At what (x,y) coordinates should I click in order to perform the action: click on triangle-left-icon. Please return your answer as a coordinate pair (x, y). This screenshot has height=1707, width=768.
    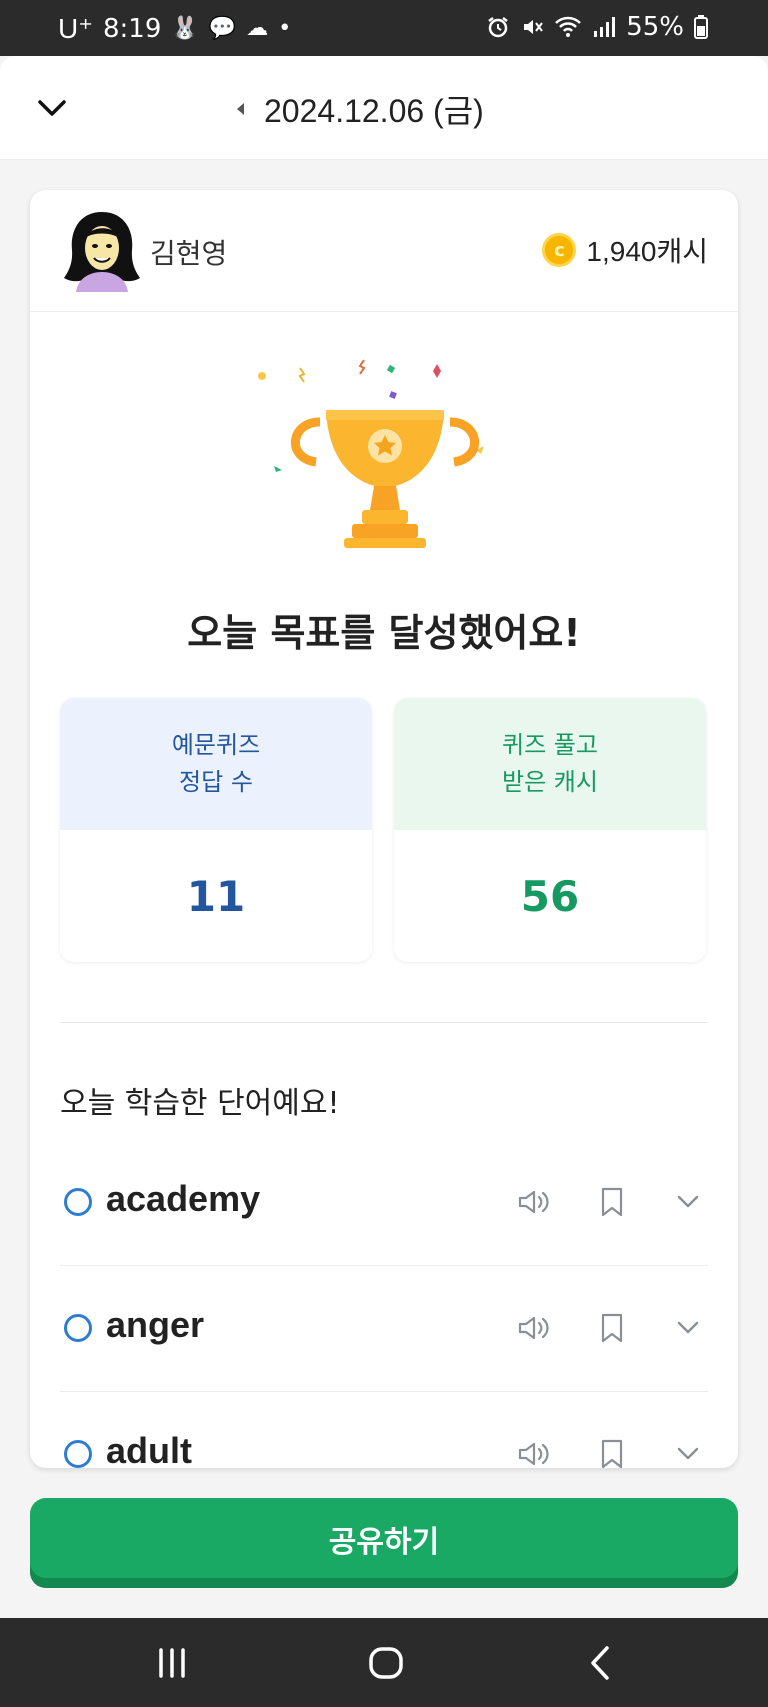
    Looking at the image, I should click on (240, 109).